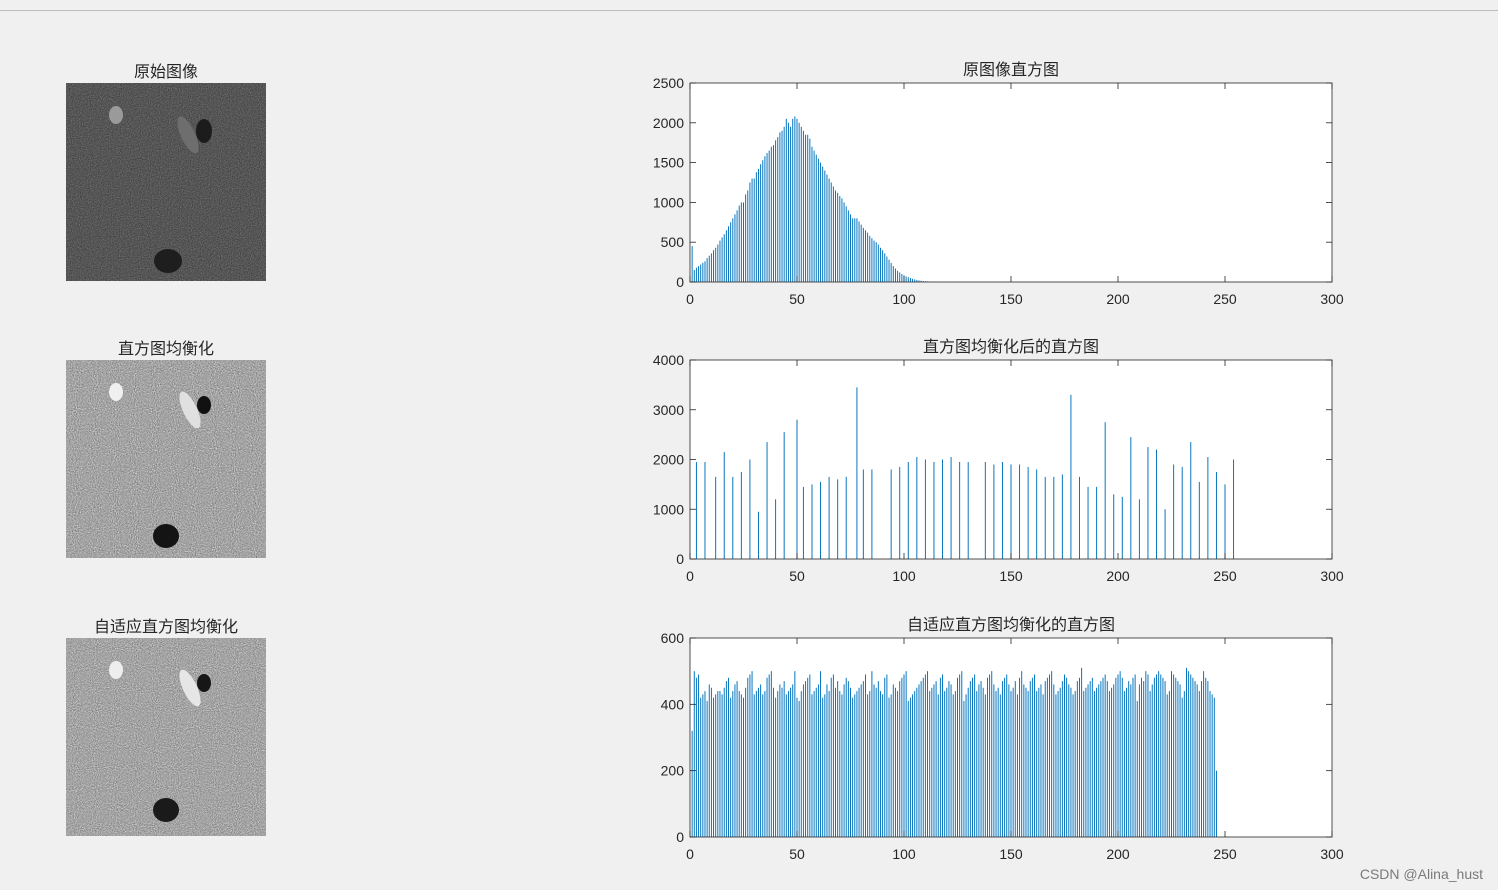 The image size is (1498, 890). What do you see at coordinates (904, 299) in the screenshot?
I see `x-tick-label: 100` at bounding box center [904, 299].